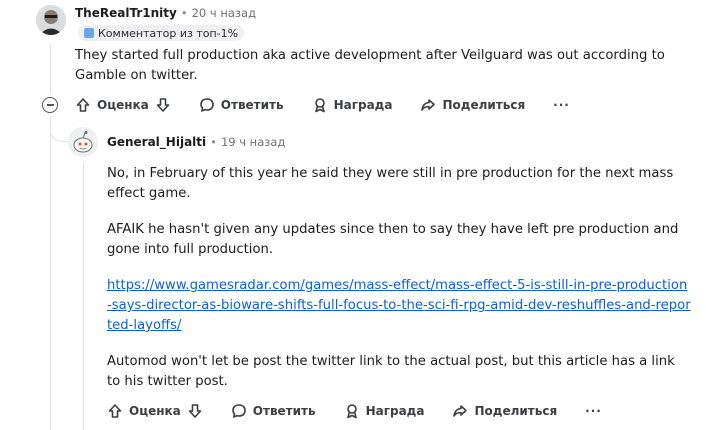 This screenshot has height=430, width=706. What do you see at coordinates (50, 273) in the screenshot?
I see `thread-line-bottom` at bounding box center [50, 273].